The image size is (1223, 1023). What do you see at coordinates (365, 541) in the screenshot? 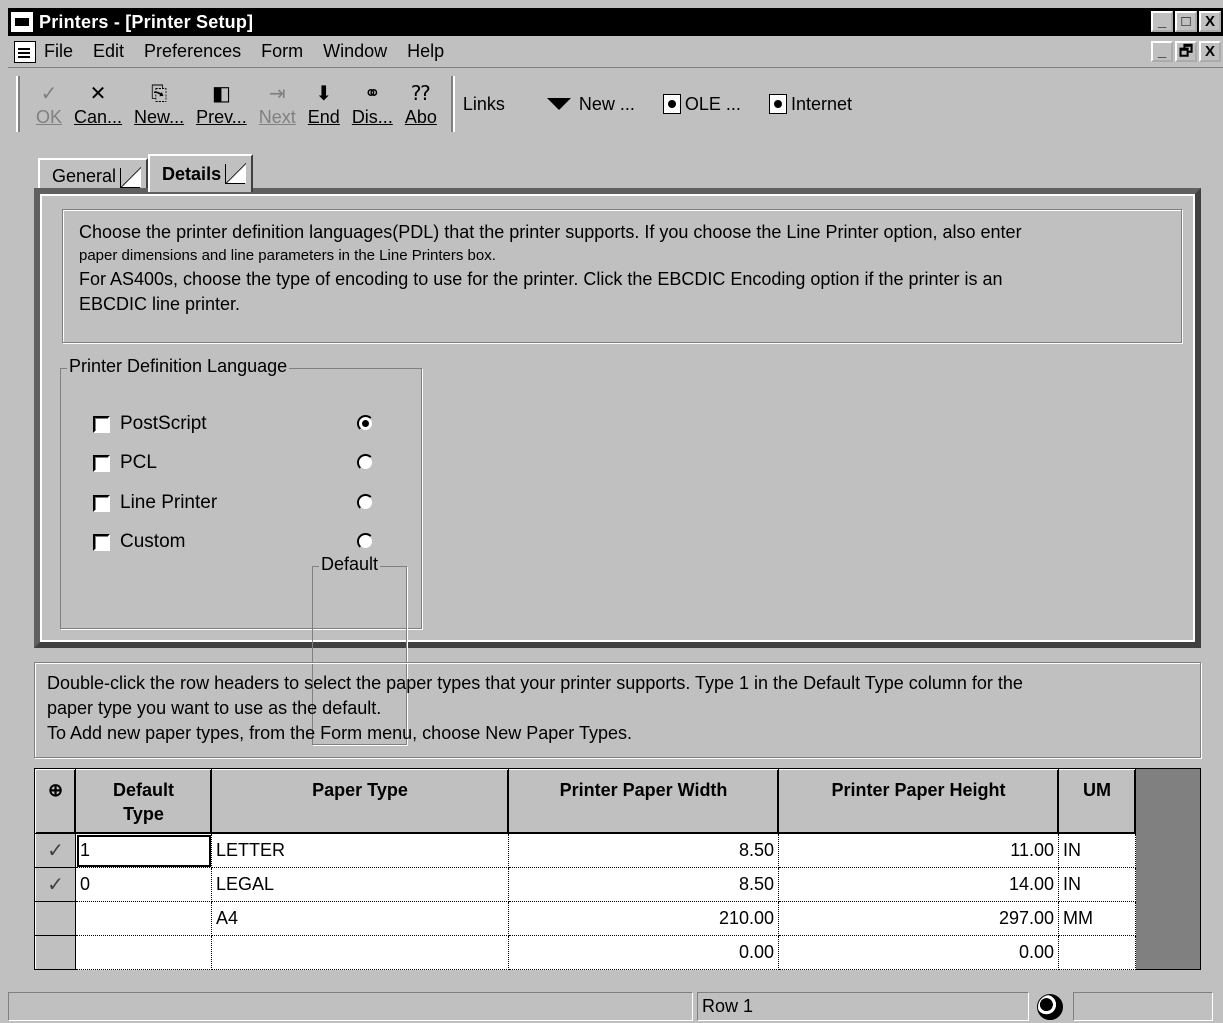
I see `custom-default-radio` at bounding box center [365, 541].